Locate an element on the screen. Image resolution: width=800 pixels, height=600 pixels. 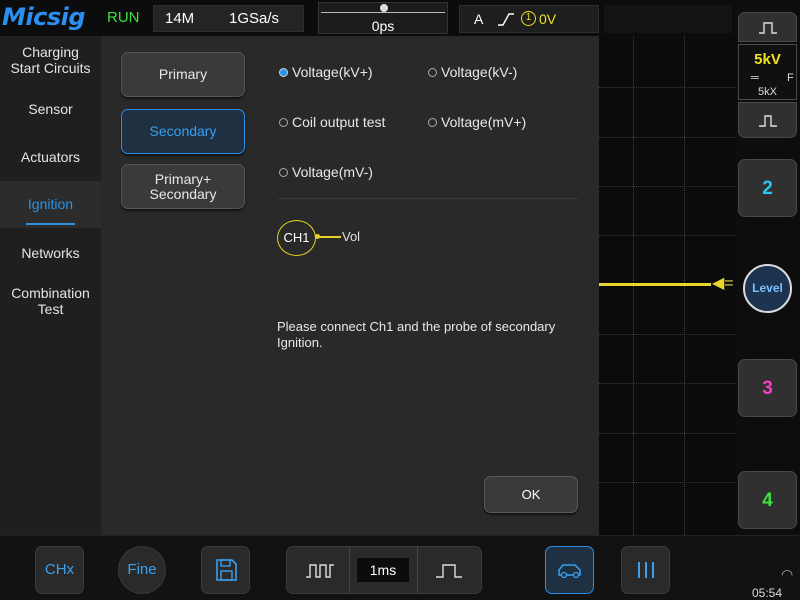
pulse-narrow-icon is located at coordinates (767, 121).